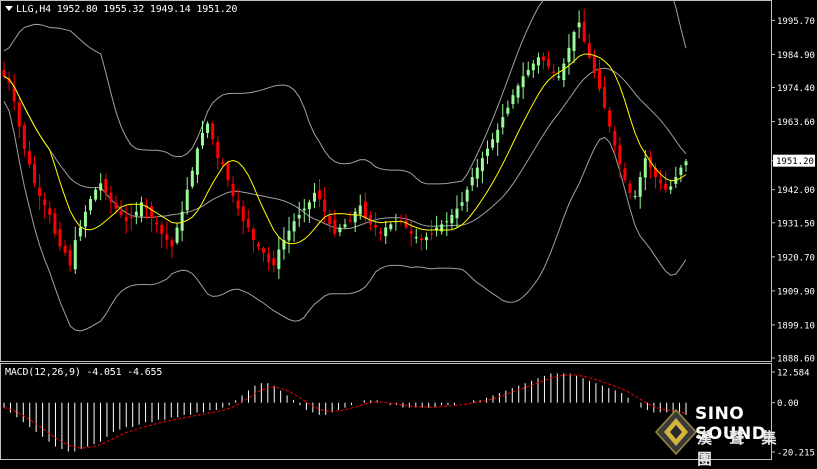  What do you see at coordinates (796, 258) in the screenshot?
I see `price-tick-label: 1920.70` at bounding box center [796, 258].